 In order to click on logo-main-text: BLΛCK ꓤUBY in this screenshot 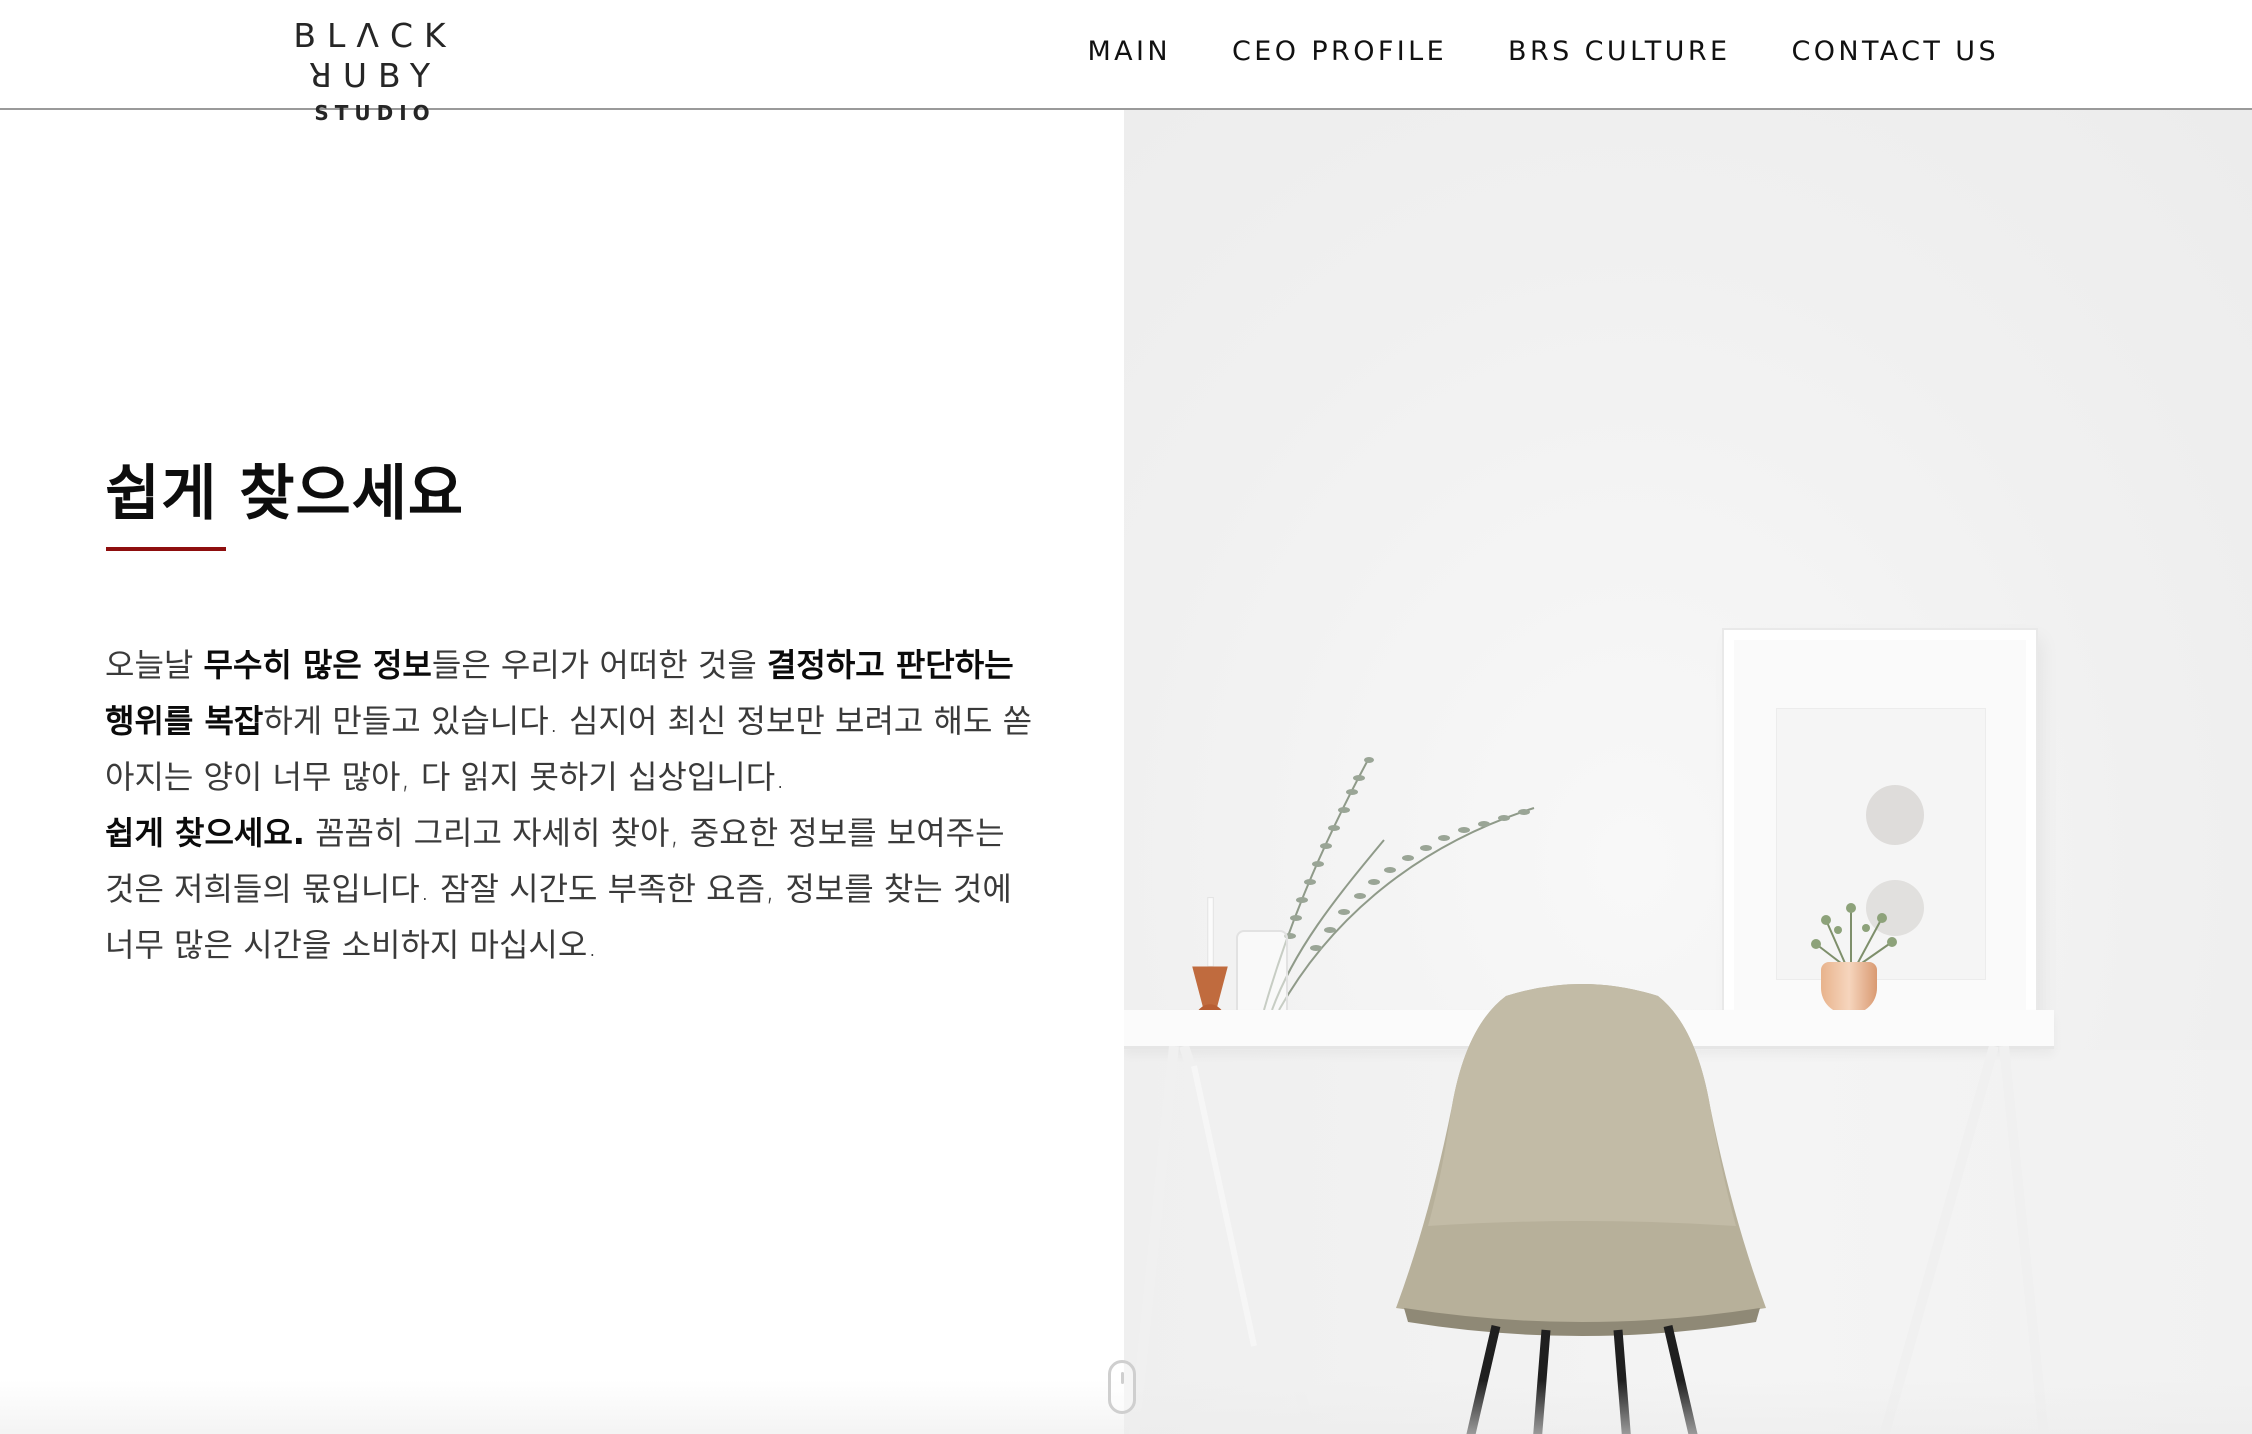, I will do `click(375, 55)`.